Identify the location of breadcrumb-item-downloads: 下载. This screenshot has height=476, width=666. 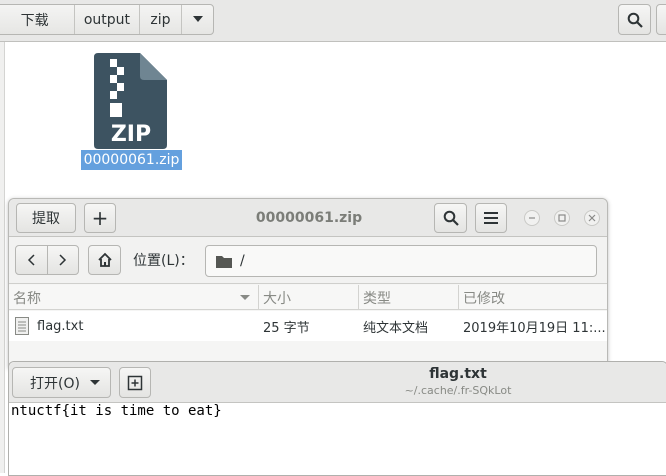
(37, 19).